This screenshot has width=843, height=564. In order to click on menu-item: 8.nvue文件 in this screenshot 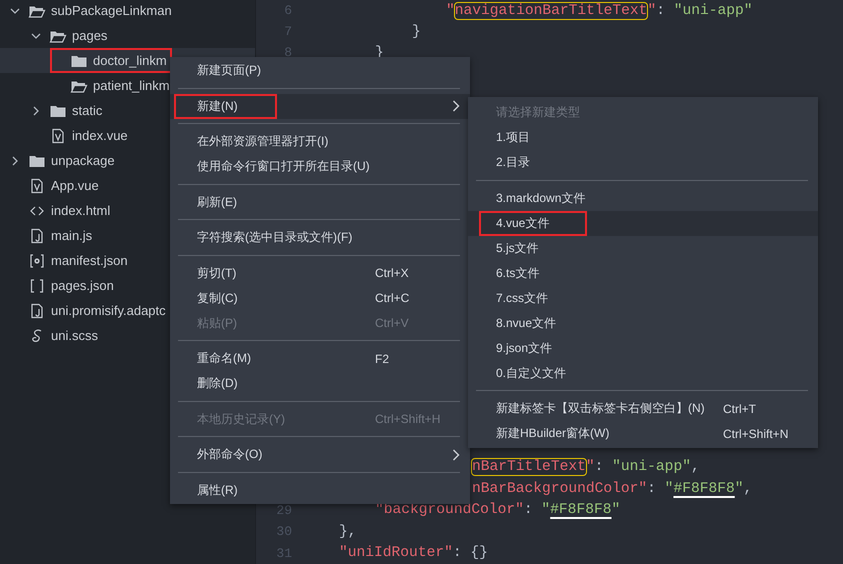, I will do `click(643, 323)`.